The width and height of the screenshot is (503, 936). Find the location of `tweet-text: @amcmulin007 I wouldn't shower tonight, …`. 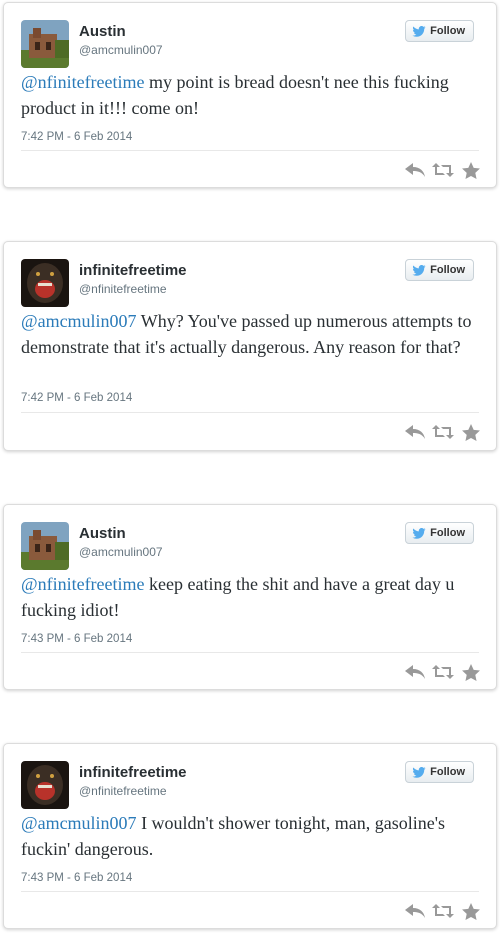

tweet-text: @amcmulin007 I wouldn't shower tonight, … is located at coordinates (249, 836).